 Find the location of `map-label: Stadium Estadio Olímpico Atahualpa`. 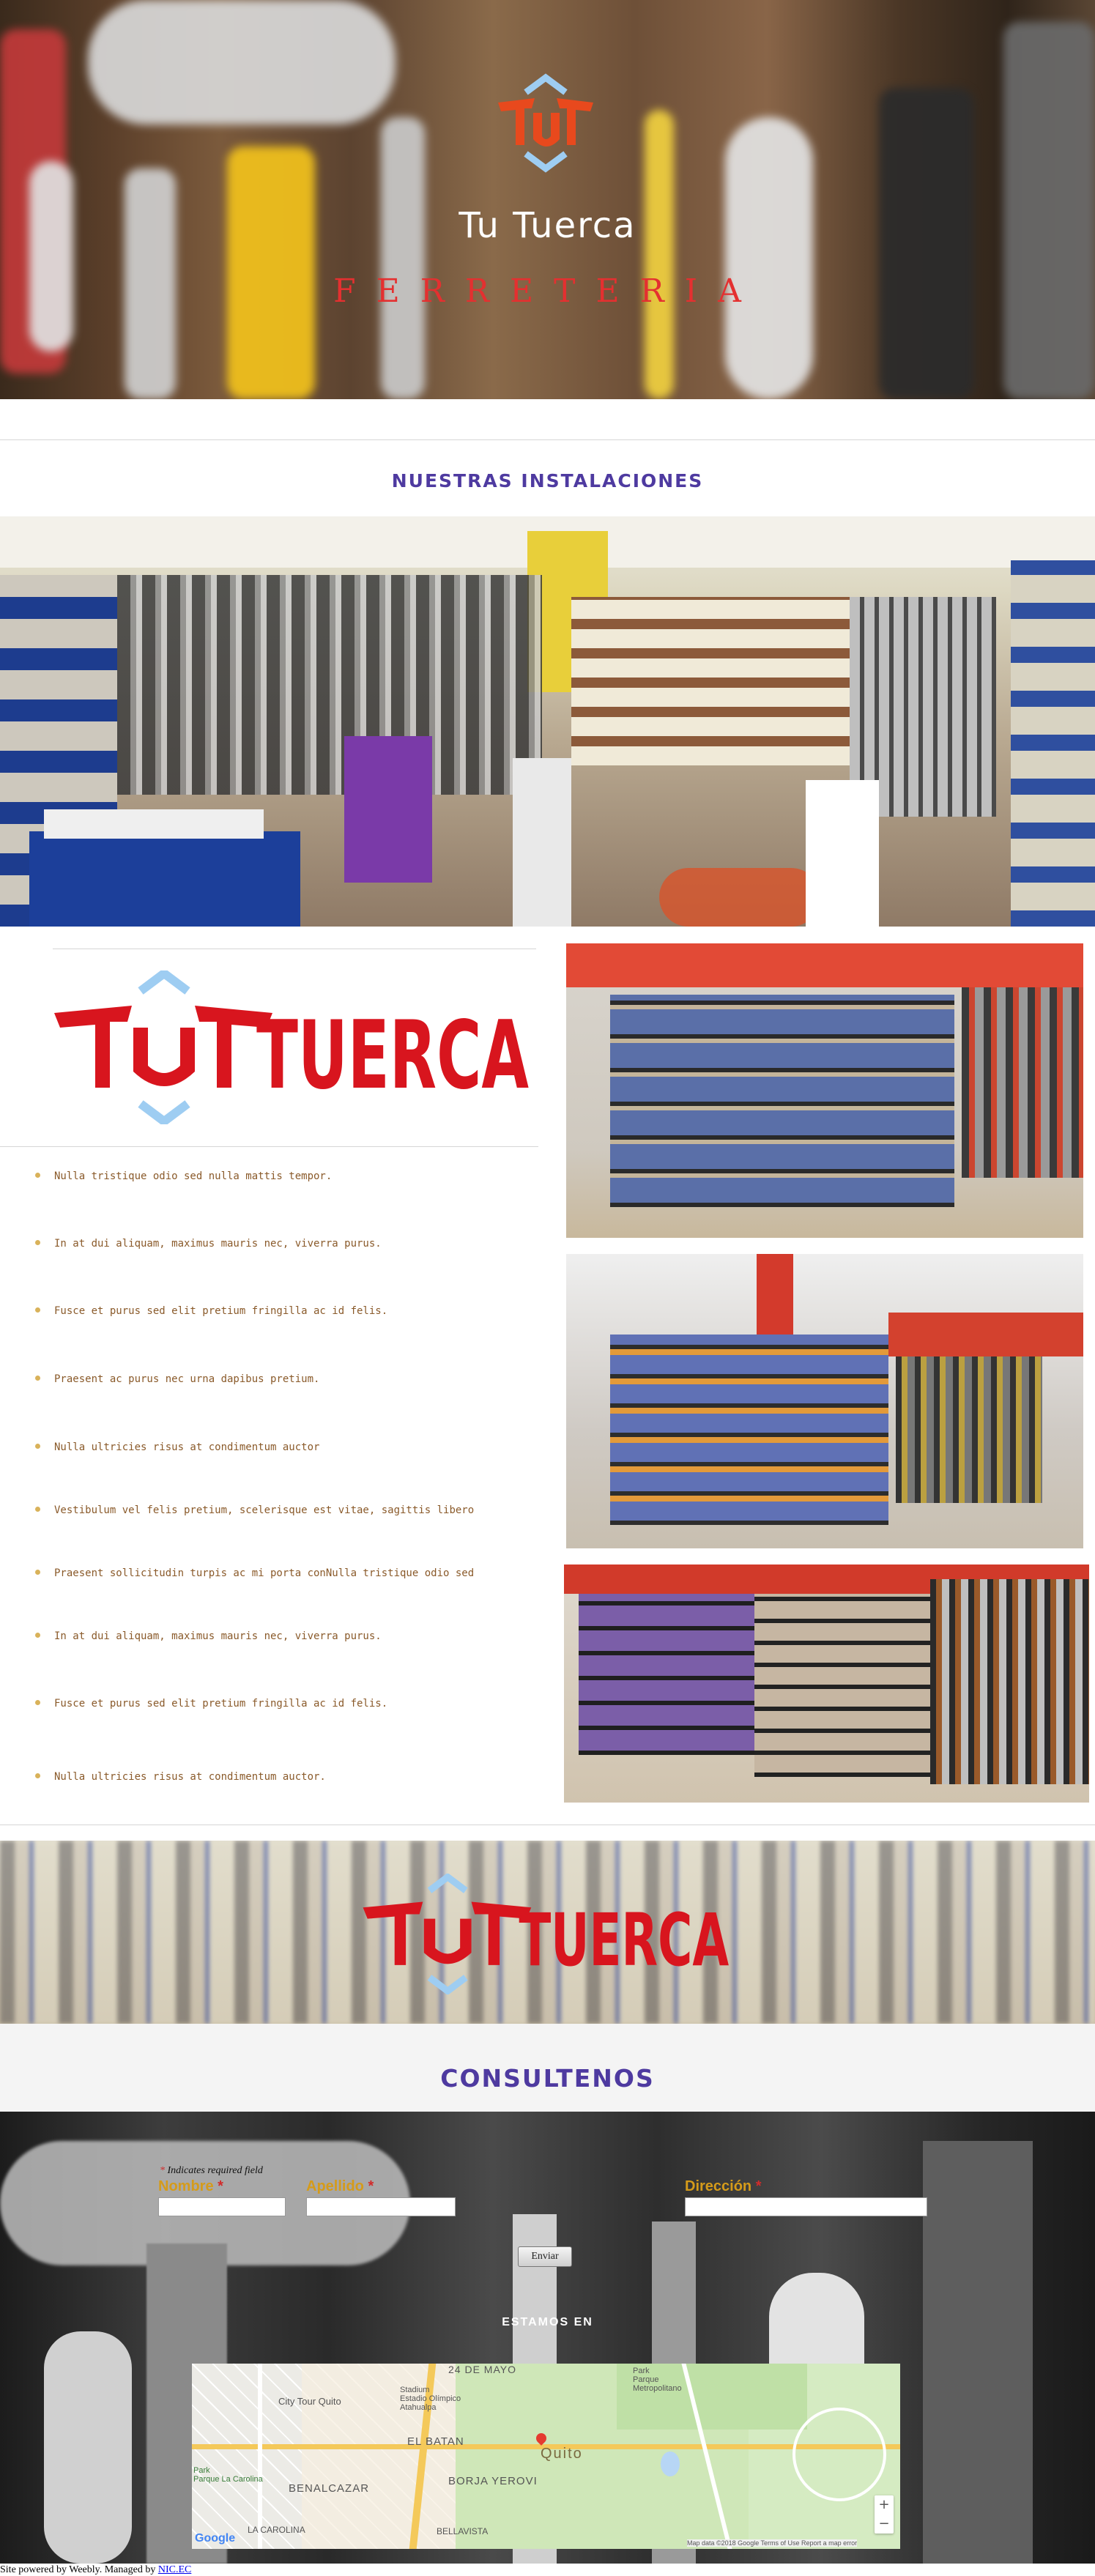

map-label: Stadium Estadio Olímpico Atahualpa is located at coordinates (430, 2399).